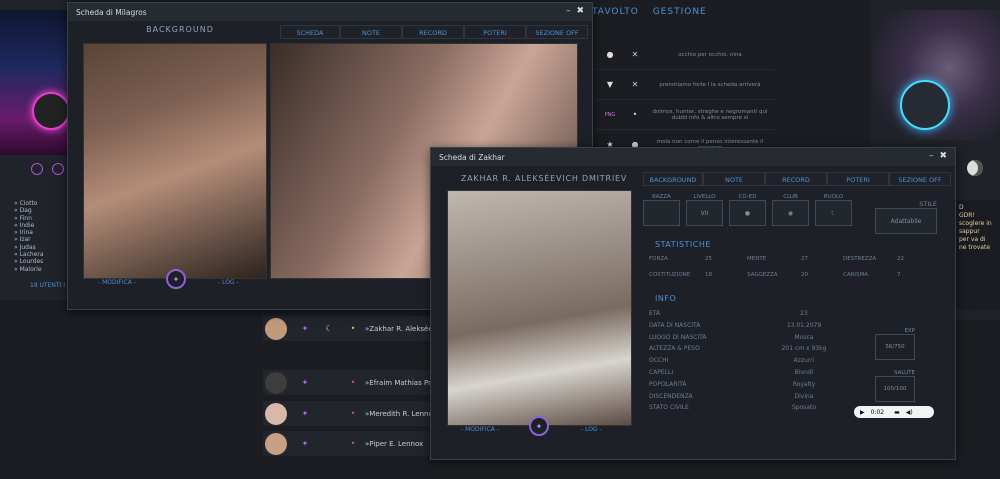 The image size is (1000, 479). What do you see at coordinates (29, 225) in the screenshot?
I see `online-name: » Indie` at bounding box center [29, 225].